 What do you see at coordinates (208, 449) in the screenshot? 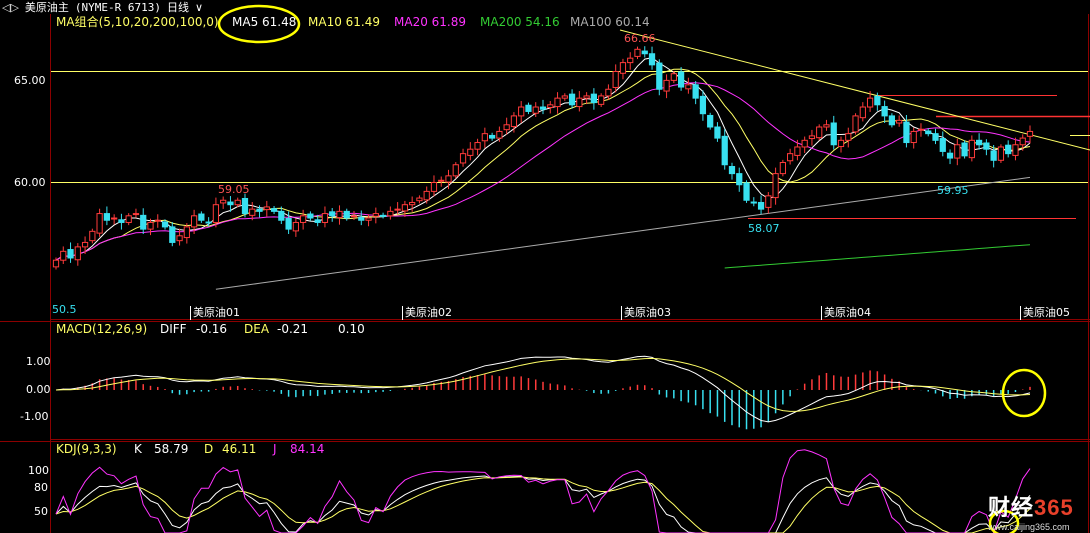
I see `kdj-d-label: D` at bounding box center [208, 449].